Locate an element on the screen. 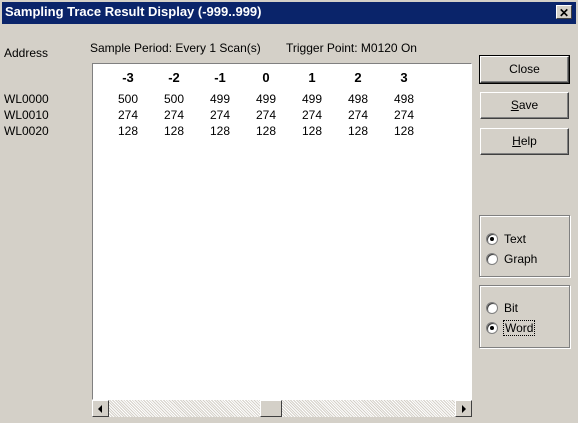 The width and height of the screenshot is (578, 423). address-row: WL0020 is located at coordinates (26, 131).